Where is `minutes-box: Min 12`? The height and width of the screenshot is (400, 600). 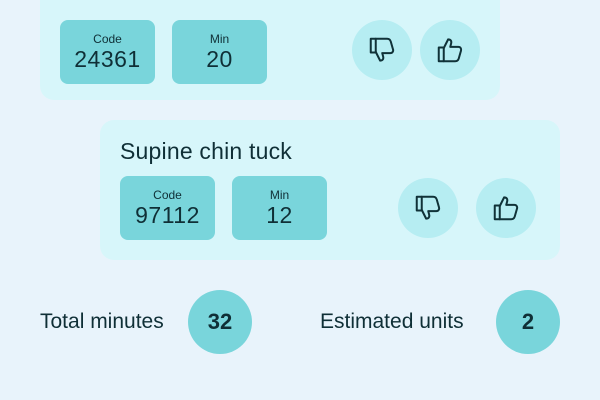
minutes-box: Min 12 is located at coordinates (279, 208).